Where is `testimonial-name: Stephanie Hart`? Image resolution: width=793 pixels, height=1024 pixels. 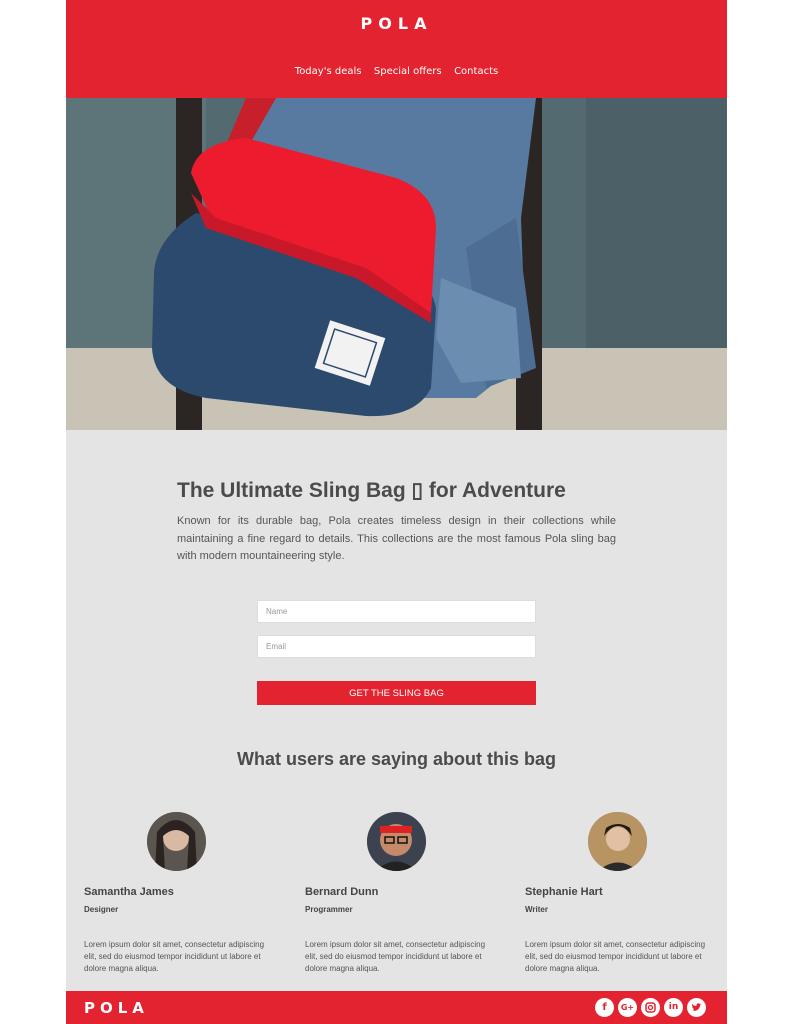
testimonial-name: Stephanie Hart is located at coordinates (564, 892).